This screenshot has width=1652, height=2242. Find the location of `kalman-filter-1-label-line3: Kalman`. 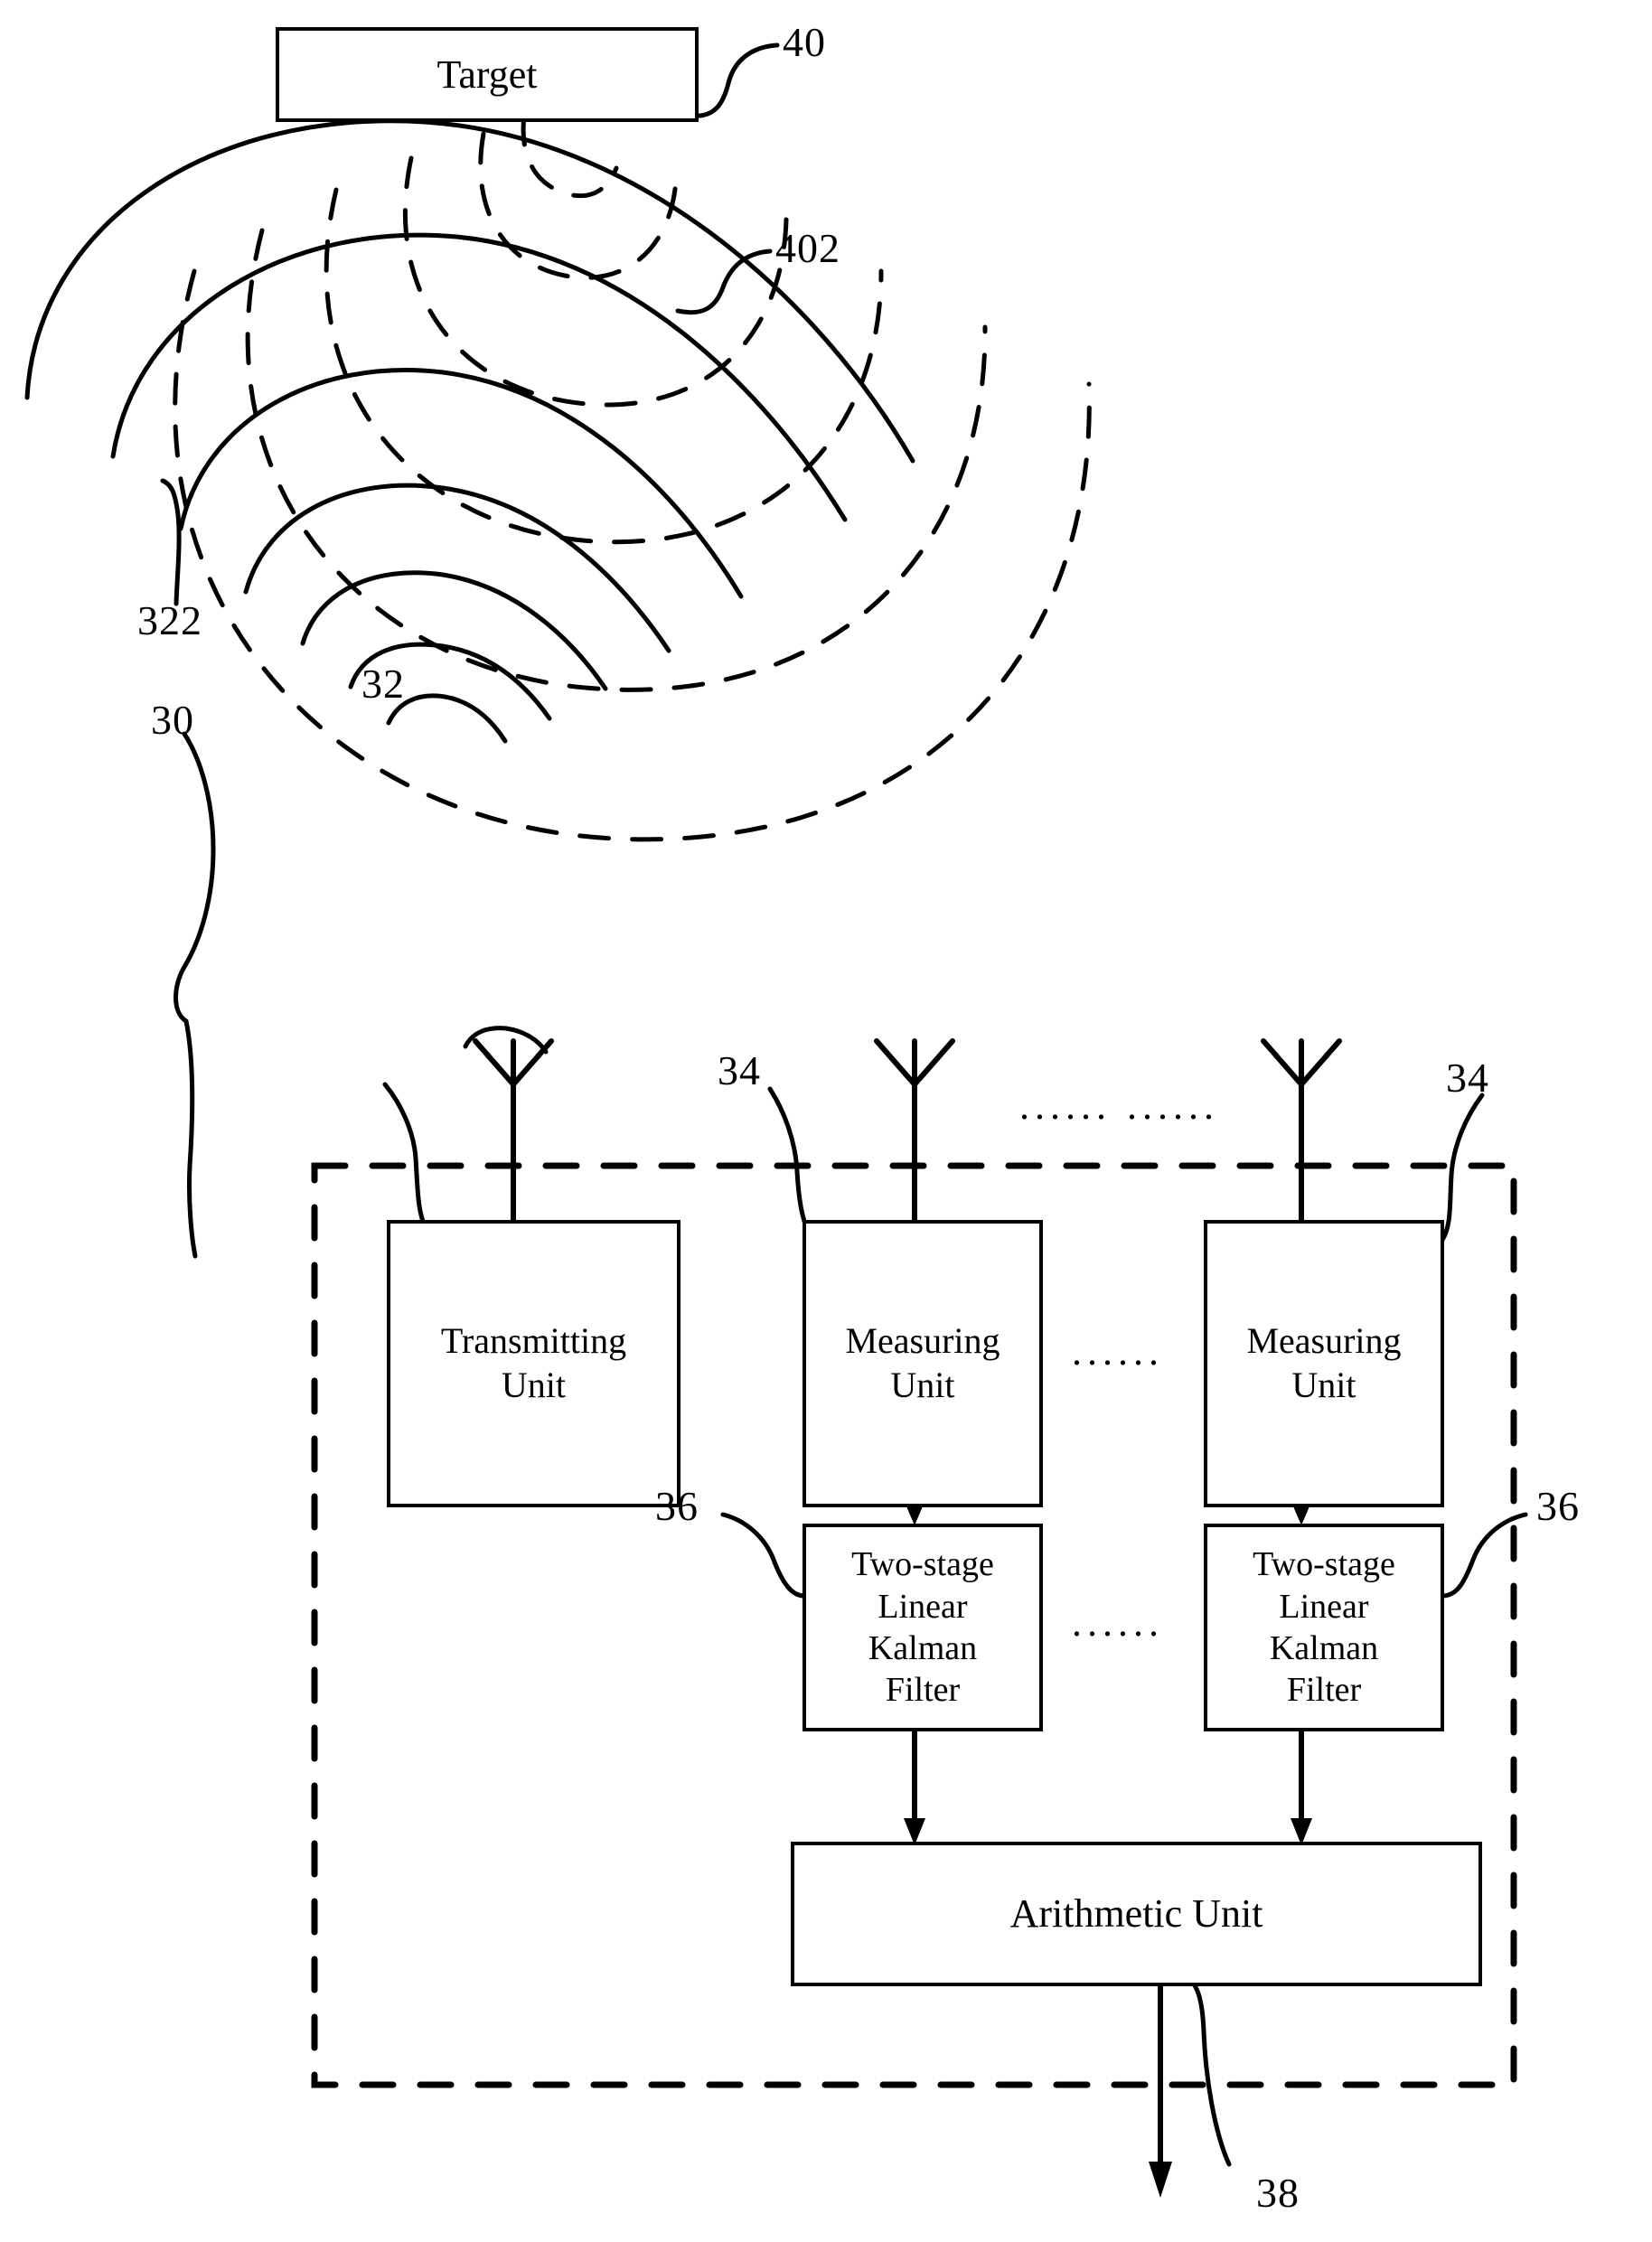

kalman-filter-1-label-line3: Kalman is located at coordinates (923, 1648).